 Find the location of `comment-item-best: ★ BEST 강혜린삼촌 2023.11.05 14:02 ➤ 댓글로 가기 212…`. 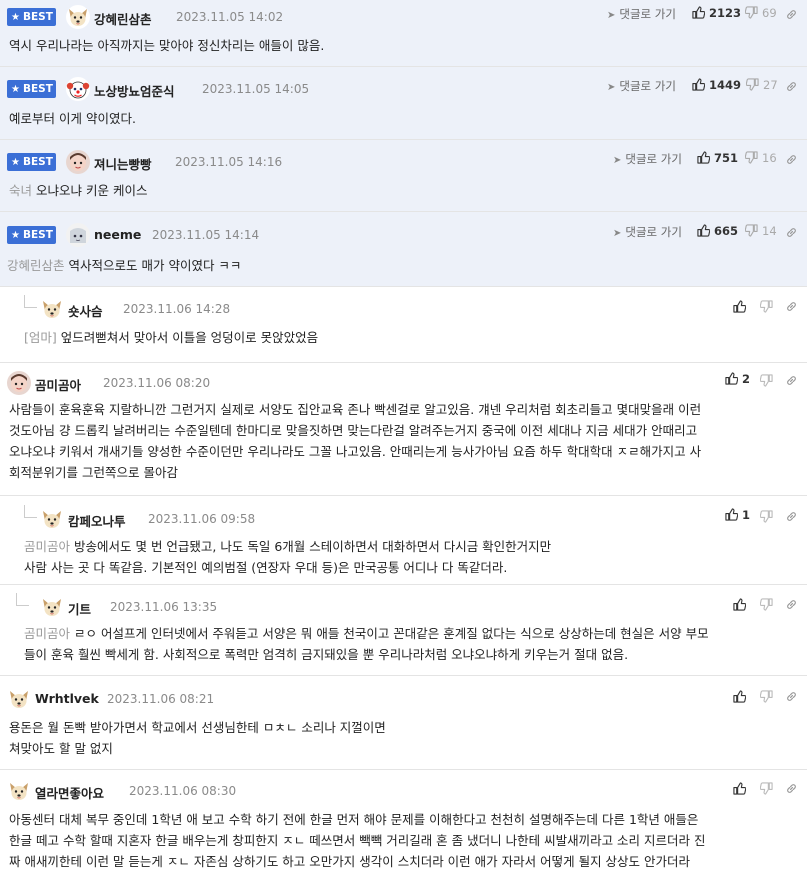

comment-item-best: ★ BEST 강혜린삼촌 2023.11.05 14:02 ➤ 댓글로 가기 212… is located at coordinates (403, 33).